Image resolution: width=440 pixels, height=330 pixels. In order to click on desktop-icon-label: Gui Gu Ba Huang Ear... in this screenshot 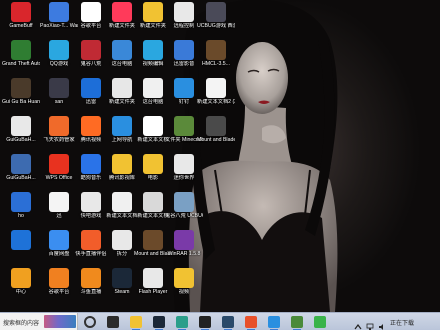, I will do `click(21, 102)`.